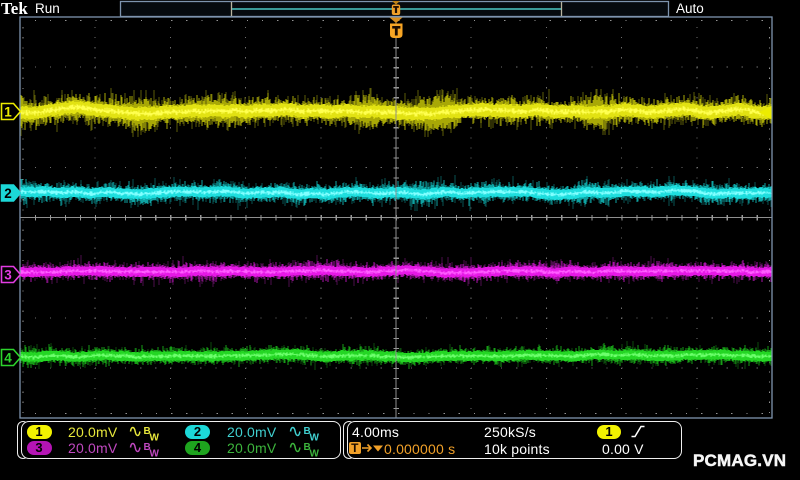 This screenshot has height=480, width=800. I want to click on svg-text: 4, so click(8, 358).